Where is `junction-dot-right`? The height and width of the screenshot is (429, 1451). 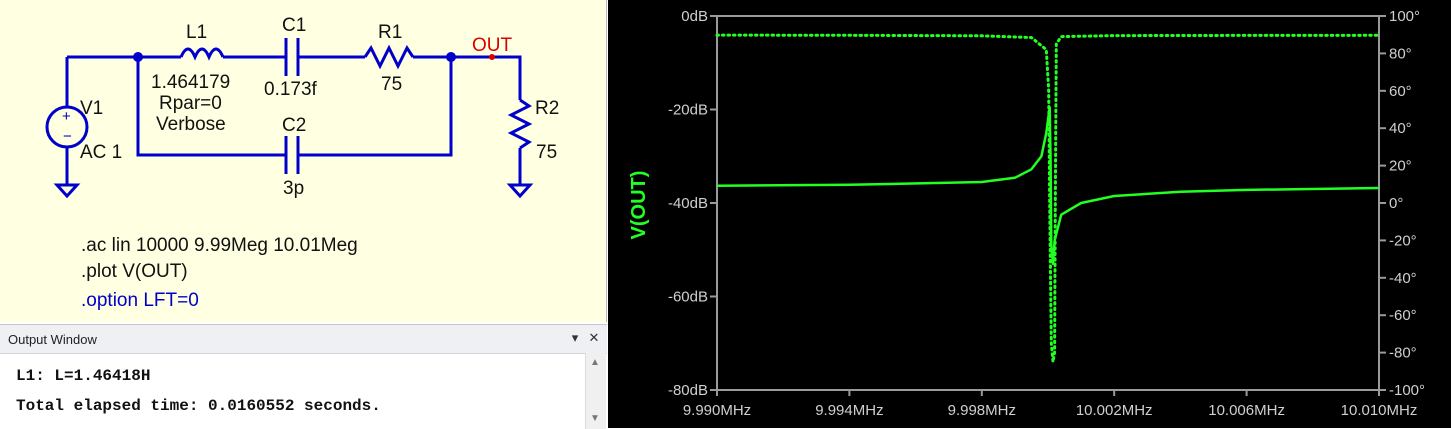
junction-dot-right is located at coordinates (451, 57).